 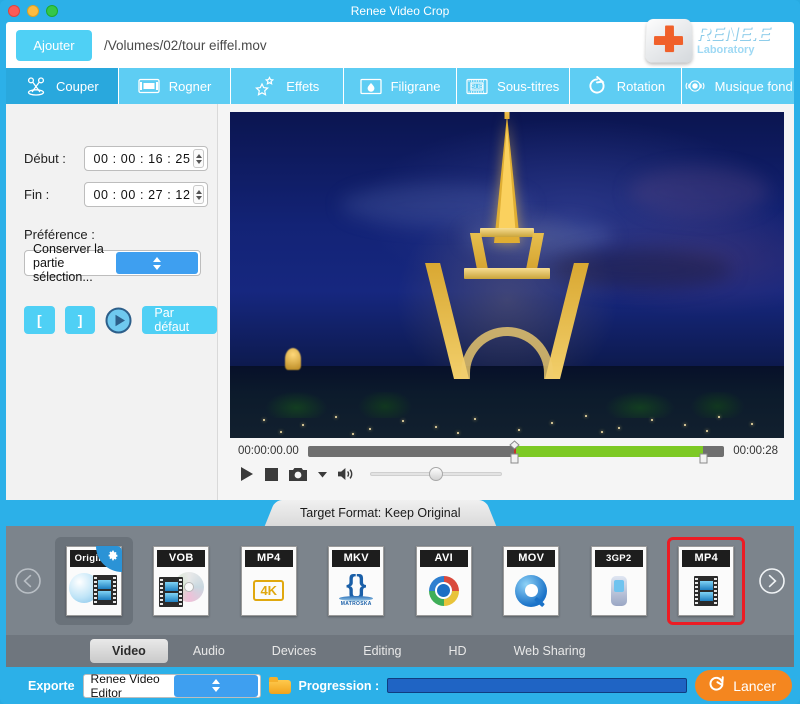 What do you see at coordinates (695, 86) in the screenshot?
I see `audio-icon` at bounding box center [695, 86].